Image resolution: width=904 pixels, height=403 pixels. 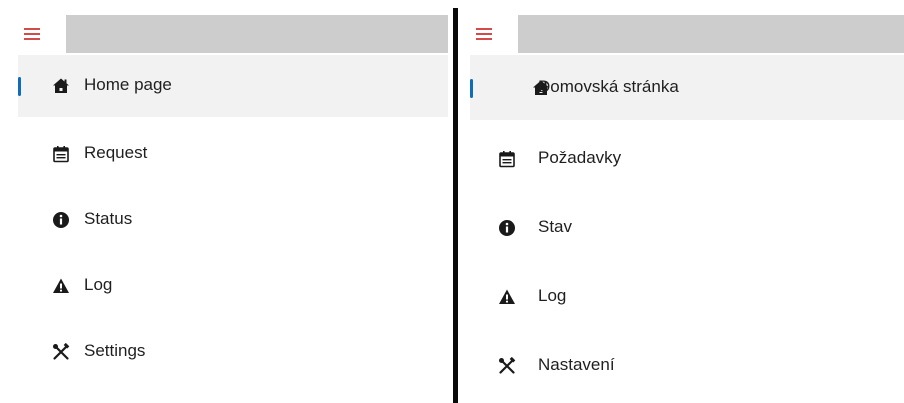 What do you see at coordinates (115, 350) in the screenshot?
I see `nav-label-settings: Settings` at bounding box center [115, 350].